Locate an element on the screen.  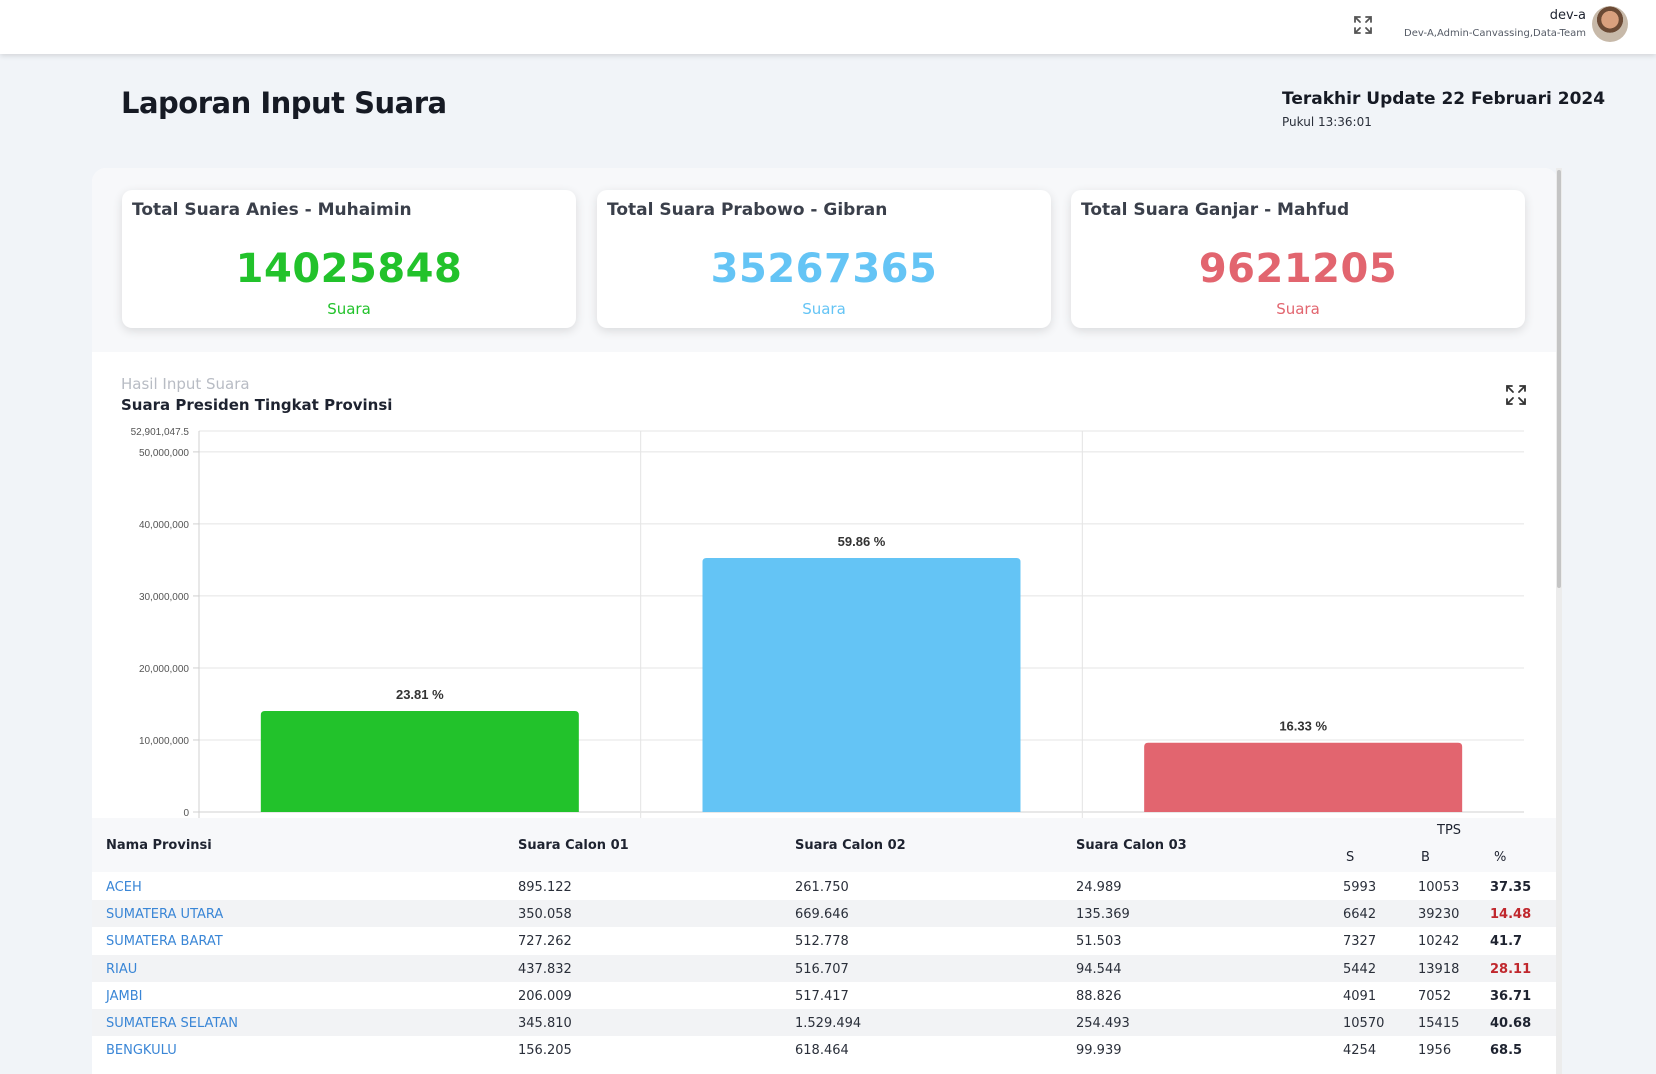
votes-c2: 261.750 is located at coordinates (822, 887).